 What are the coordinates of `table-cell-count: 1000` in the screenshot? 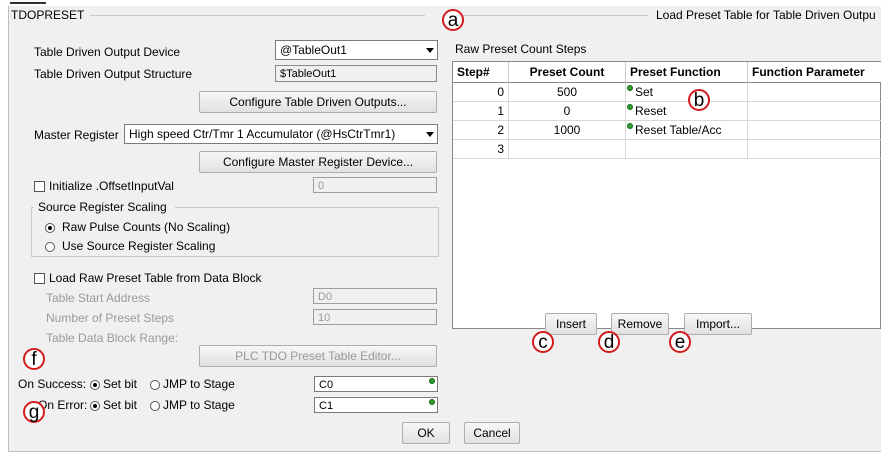 It's located at (567, 130).